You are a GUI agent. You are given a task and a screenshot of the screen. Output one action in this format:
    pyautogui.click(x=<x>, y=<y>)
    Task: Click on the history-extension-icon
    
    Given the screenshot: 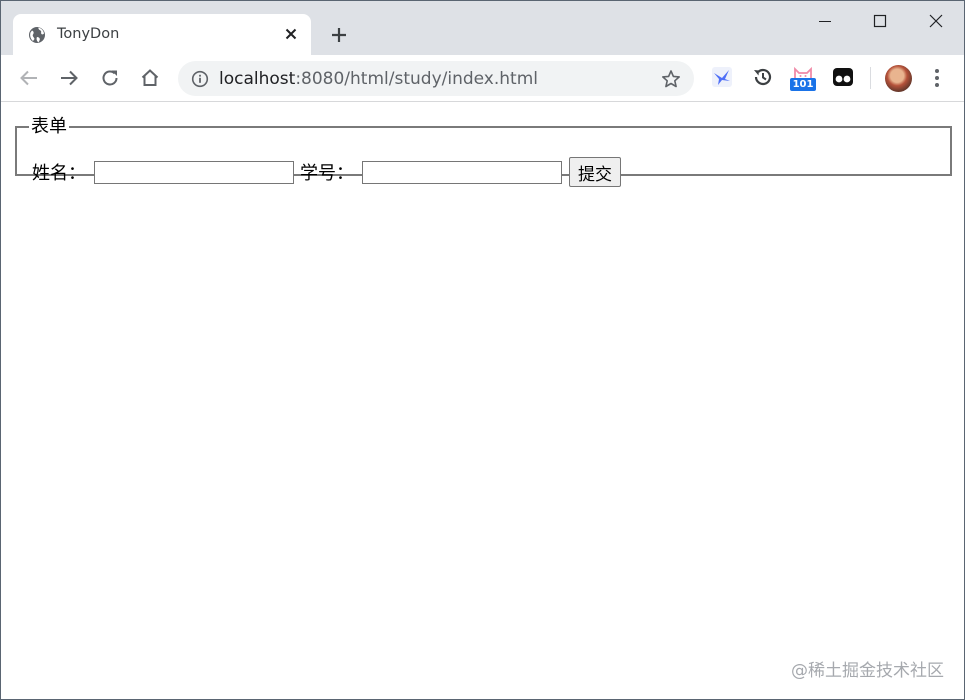 What is the action you would take?
    pyautogui.click(x=763, y=78)
    